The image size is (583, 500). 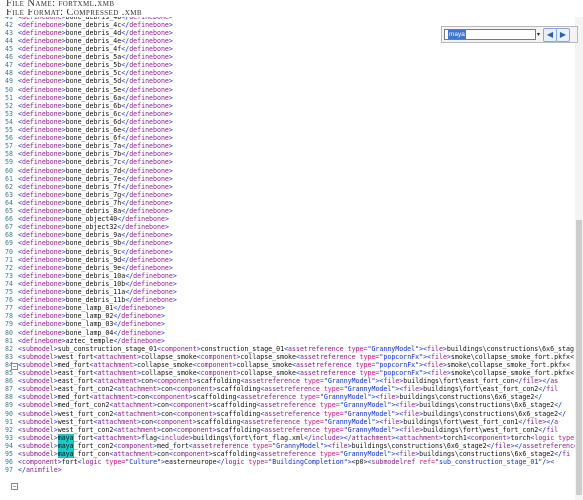 What do you see at coordinates (520, 437) in the screenshot?
I see `code-token: torch` at bounding box center [520, 437].